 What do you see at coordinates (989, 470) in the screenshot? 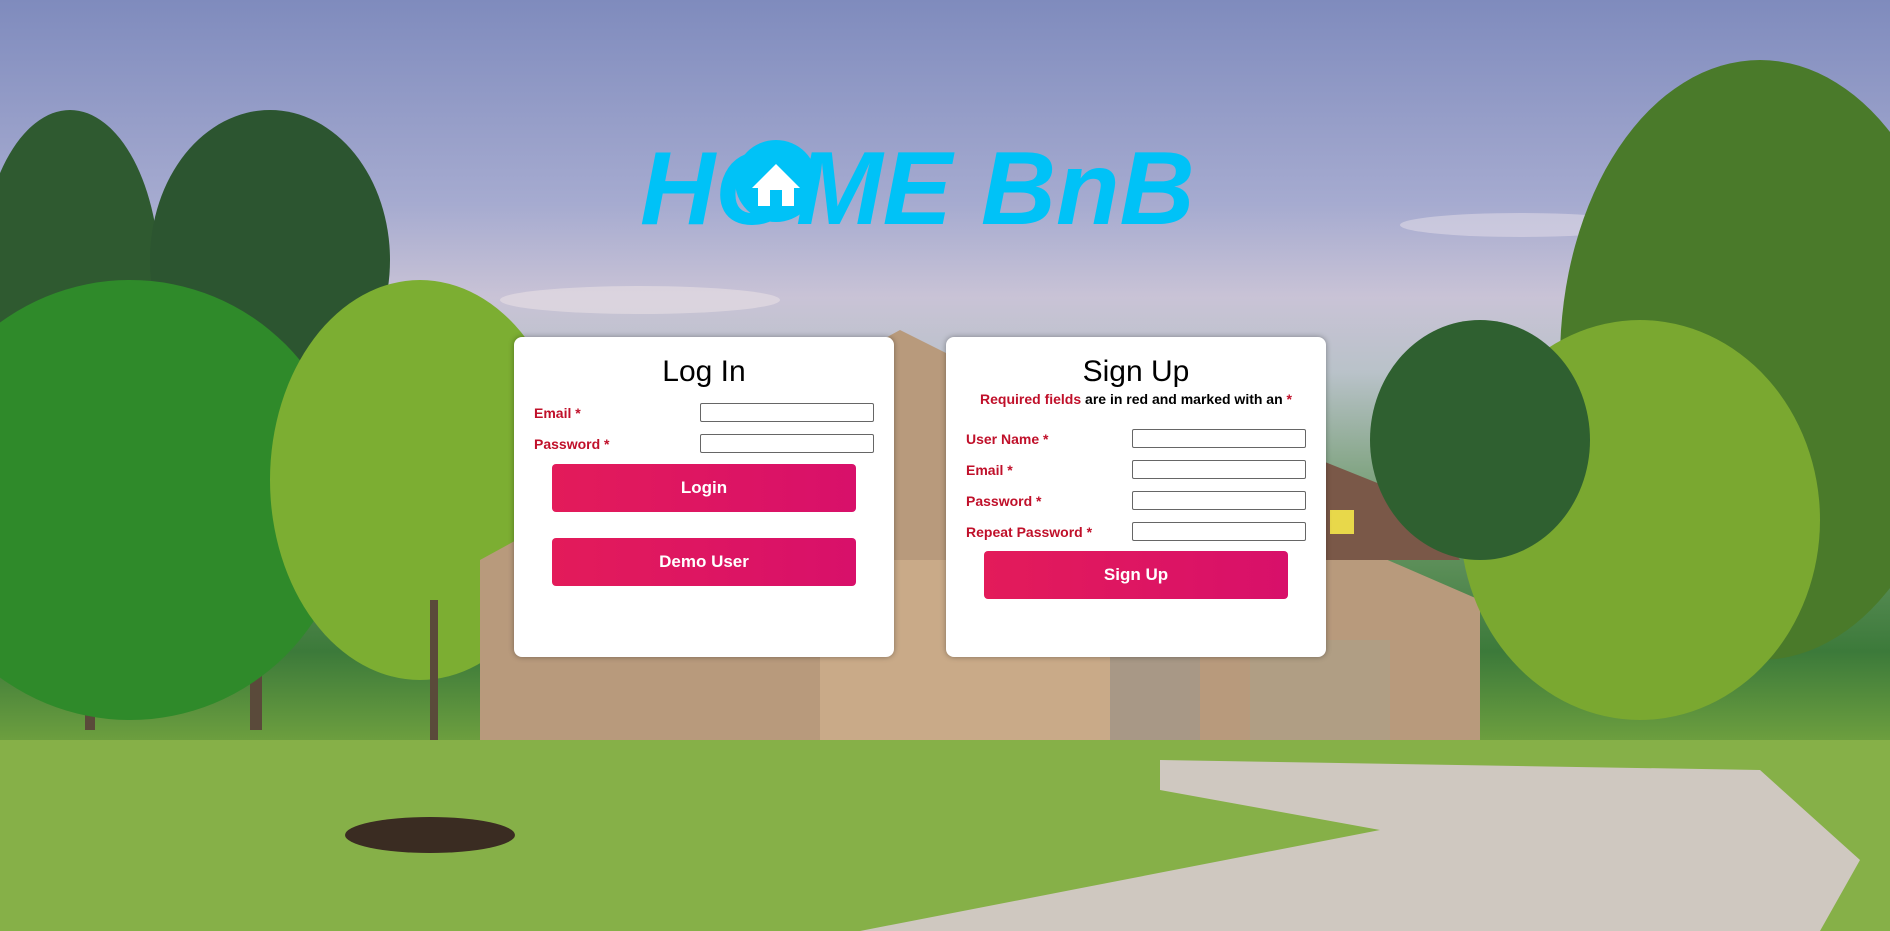
I see `signup-email-label: Email *` at bounding box center [989, 470].